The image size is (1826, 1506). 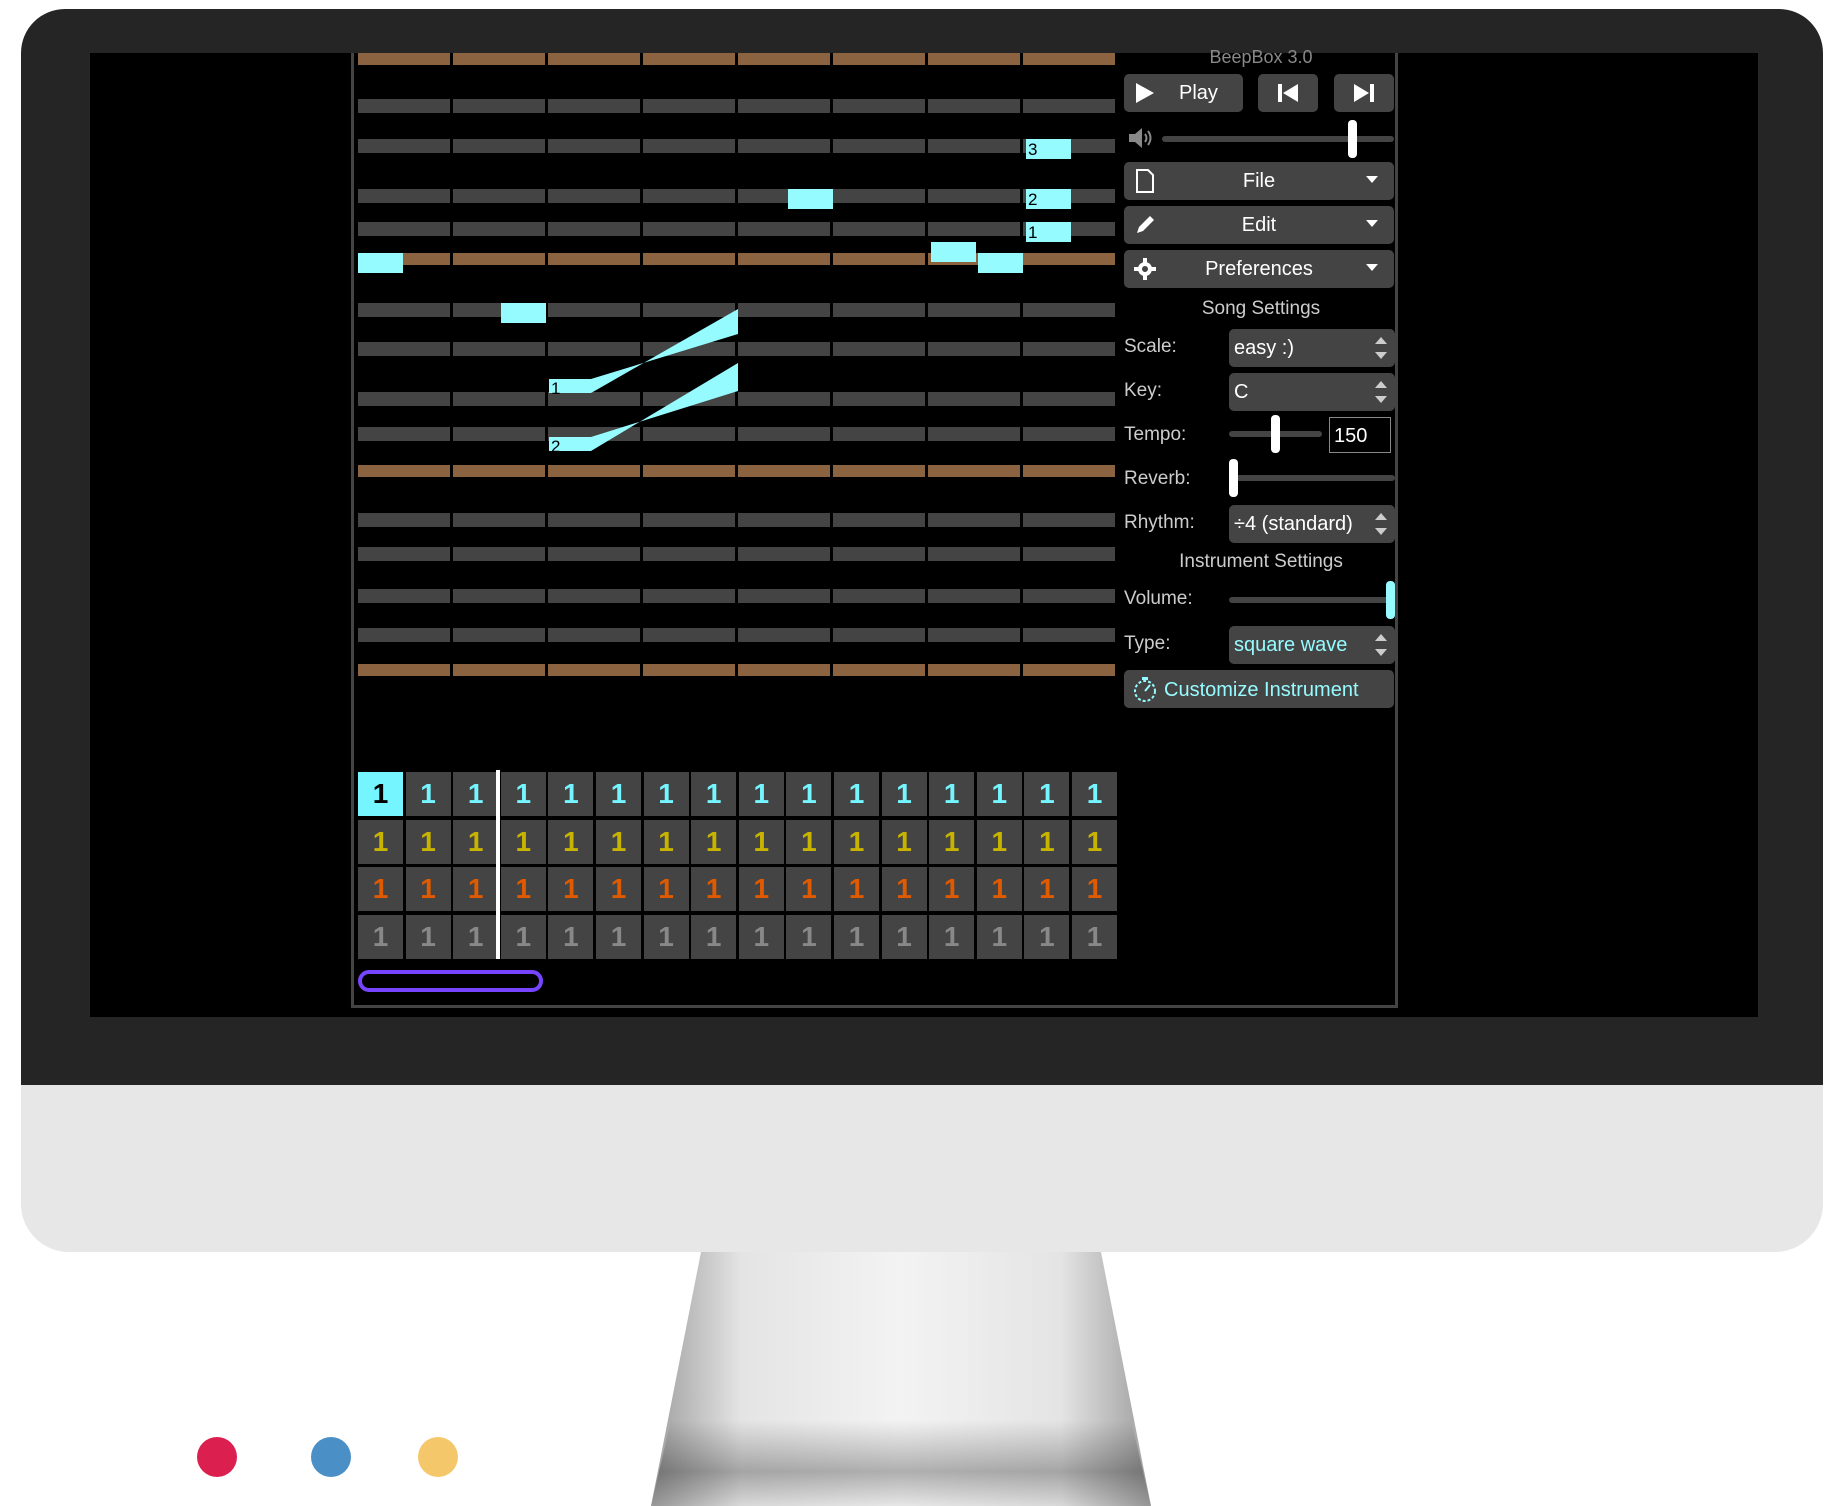 What do you see at coordinates (1312, 348) in the screenshot?
I see `scale-select: easy :)` at bounding box center [1312, 348].